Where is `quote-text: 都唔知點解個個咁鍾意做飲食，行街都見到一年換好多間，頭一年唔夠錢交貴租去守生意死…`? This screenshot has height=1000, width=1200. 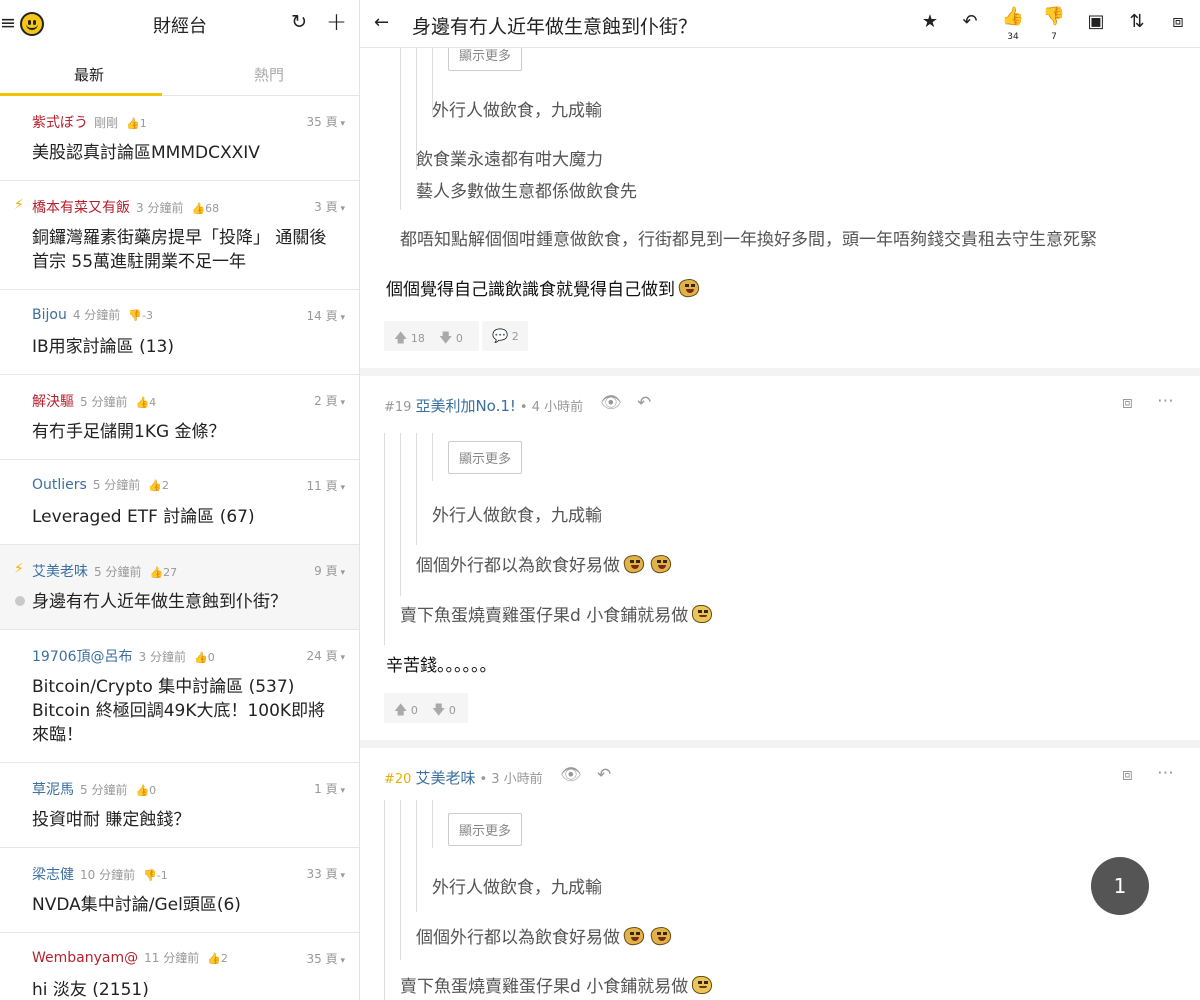
quote-text: 都唔知點解個個咁鍾意做飲食，行街都見到一年換好多間，頭一年唔夠錢交貴租去守生意死… is located at coordinates (748, 240).